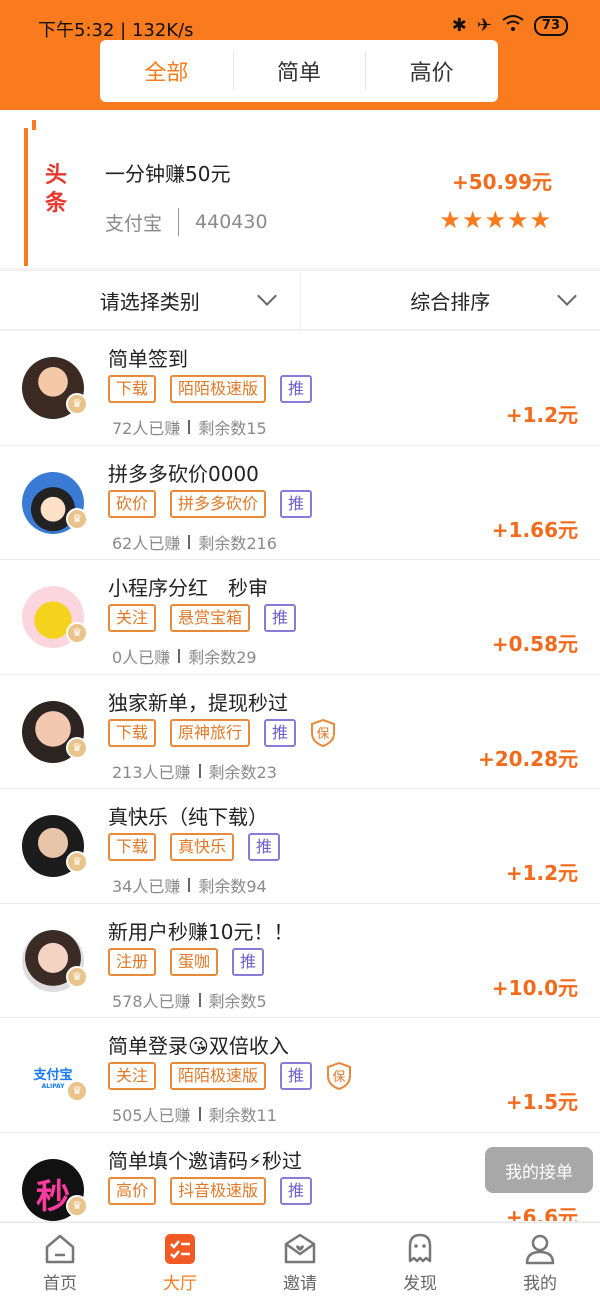 Image resolution: width=600 pixels, height=1300 pixels. What do you see at coordinates (60, 1249) in the screenshot?
I see `home-icon` at bounding box center [60, 1249].